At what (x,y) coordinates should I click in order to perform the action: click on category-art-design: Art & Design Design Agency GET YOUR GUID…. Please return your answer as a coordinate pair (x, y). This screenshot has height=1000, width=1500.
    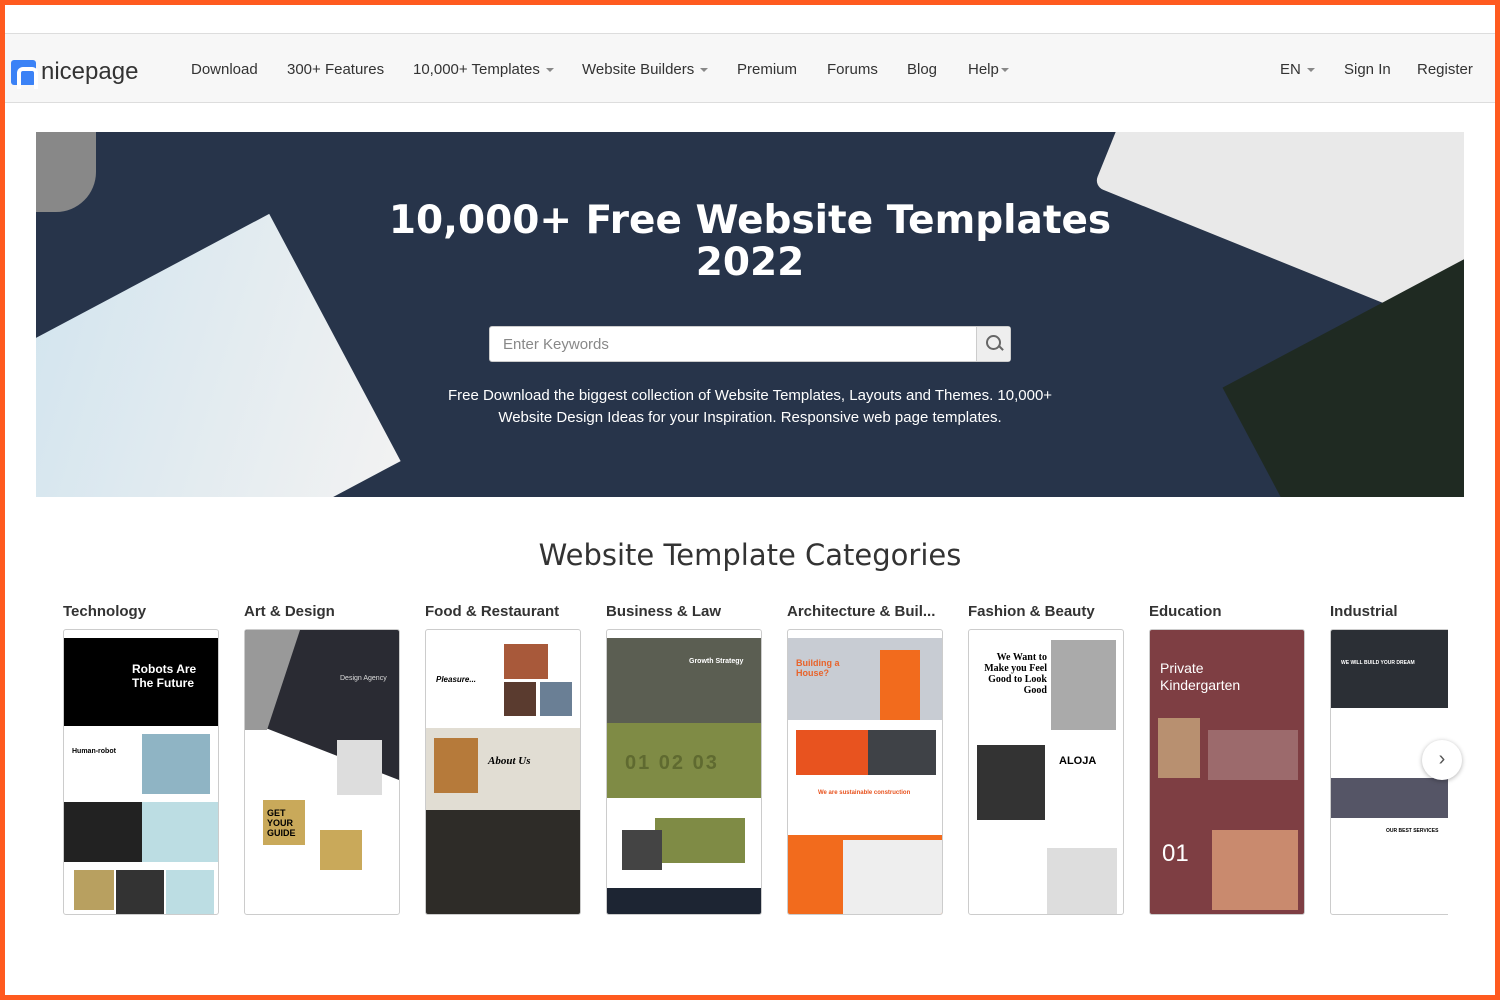
    Looking at the image, I should click on (324, 759).